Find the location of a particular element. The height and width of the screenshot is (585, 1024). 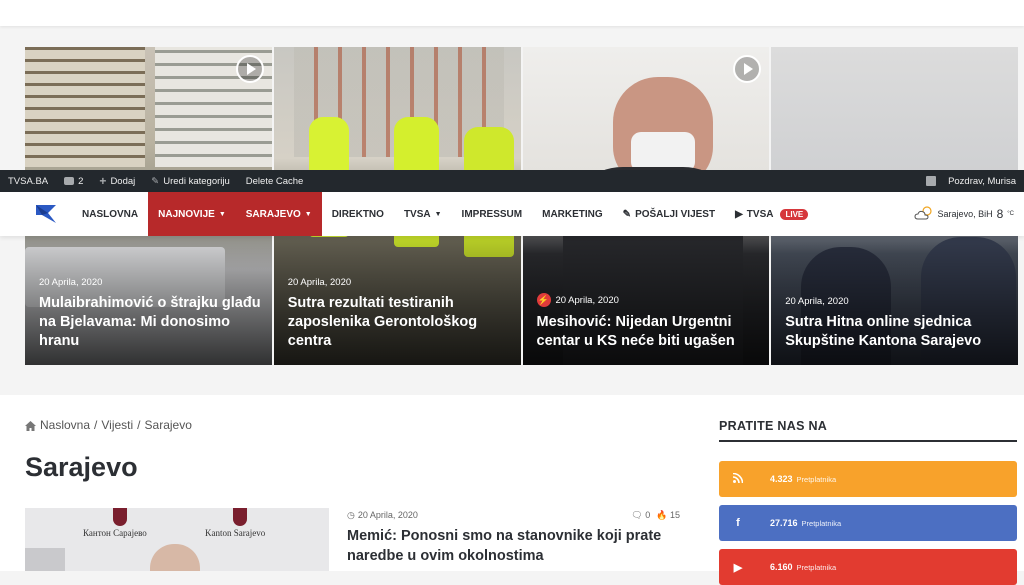

weather-location: Sarajevo, BiH is located at coordinates (965, 214).